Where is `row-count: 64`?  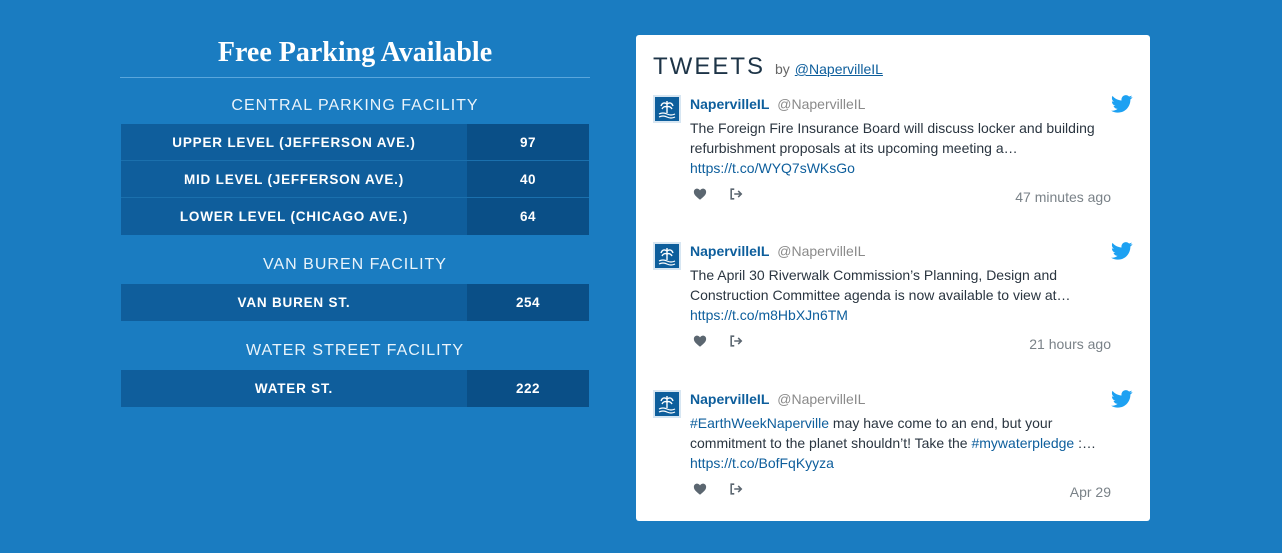
row-count: 64 is located at coordinates (528, 216).